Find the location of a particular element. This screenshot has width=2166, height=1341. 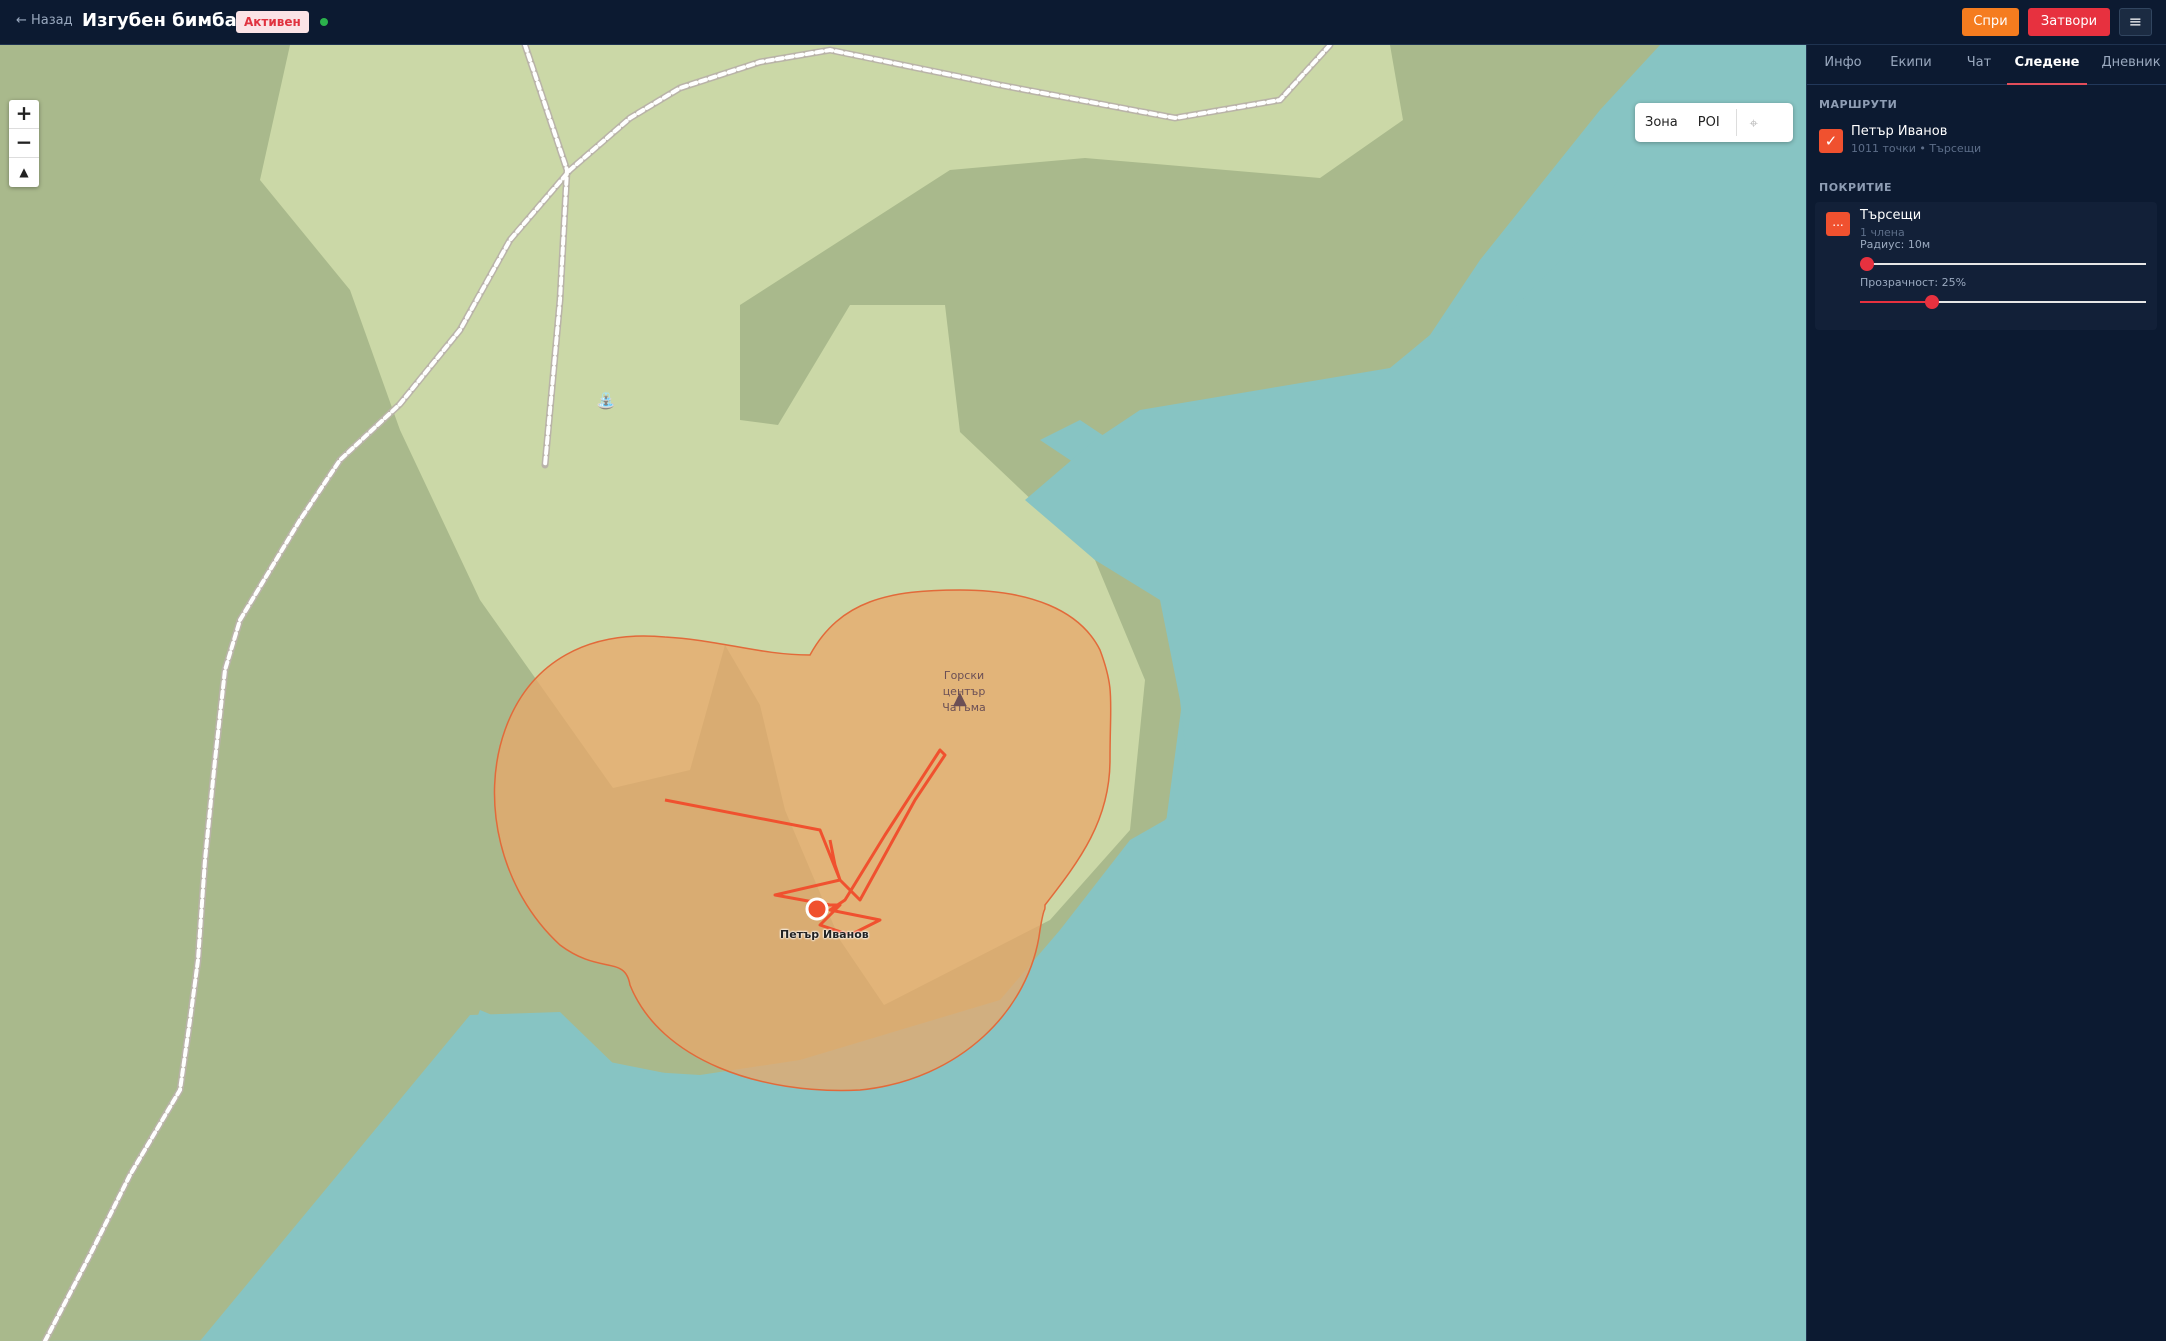

stop-button: Спри is located at coordinates (1990, 22).